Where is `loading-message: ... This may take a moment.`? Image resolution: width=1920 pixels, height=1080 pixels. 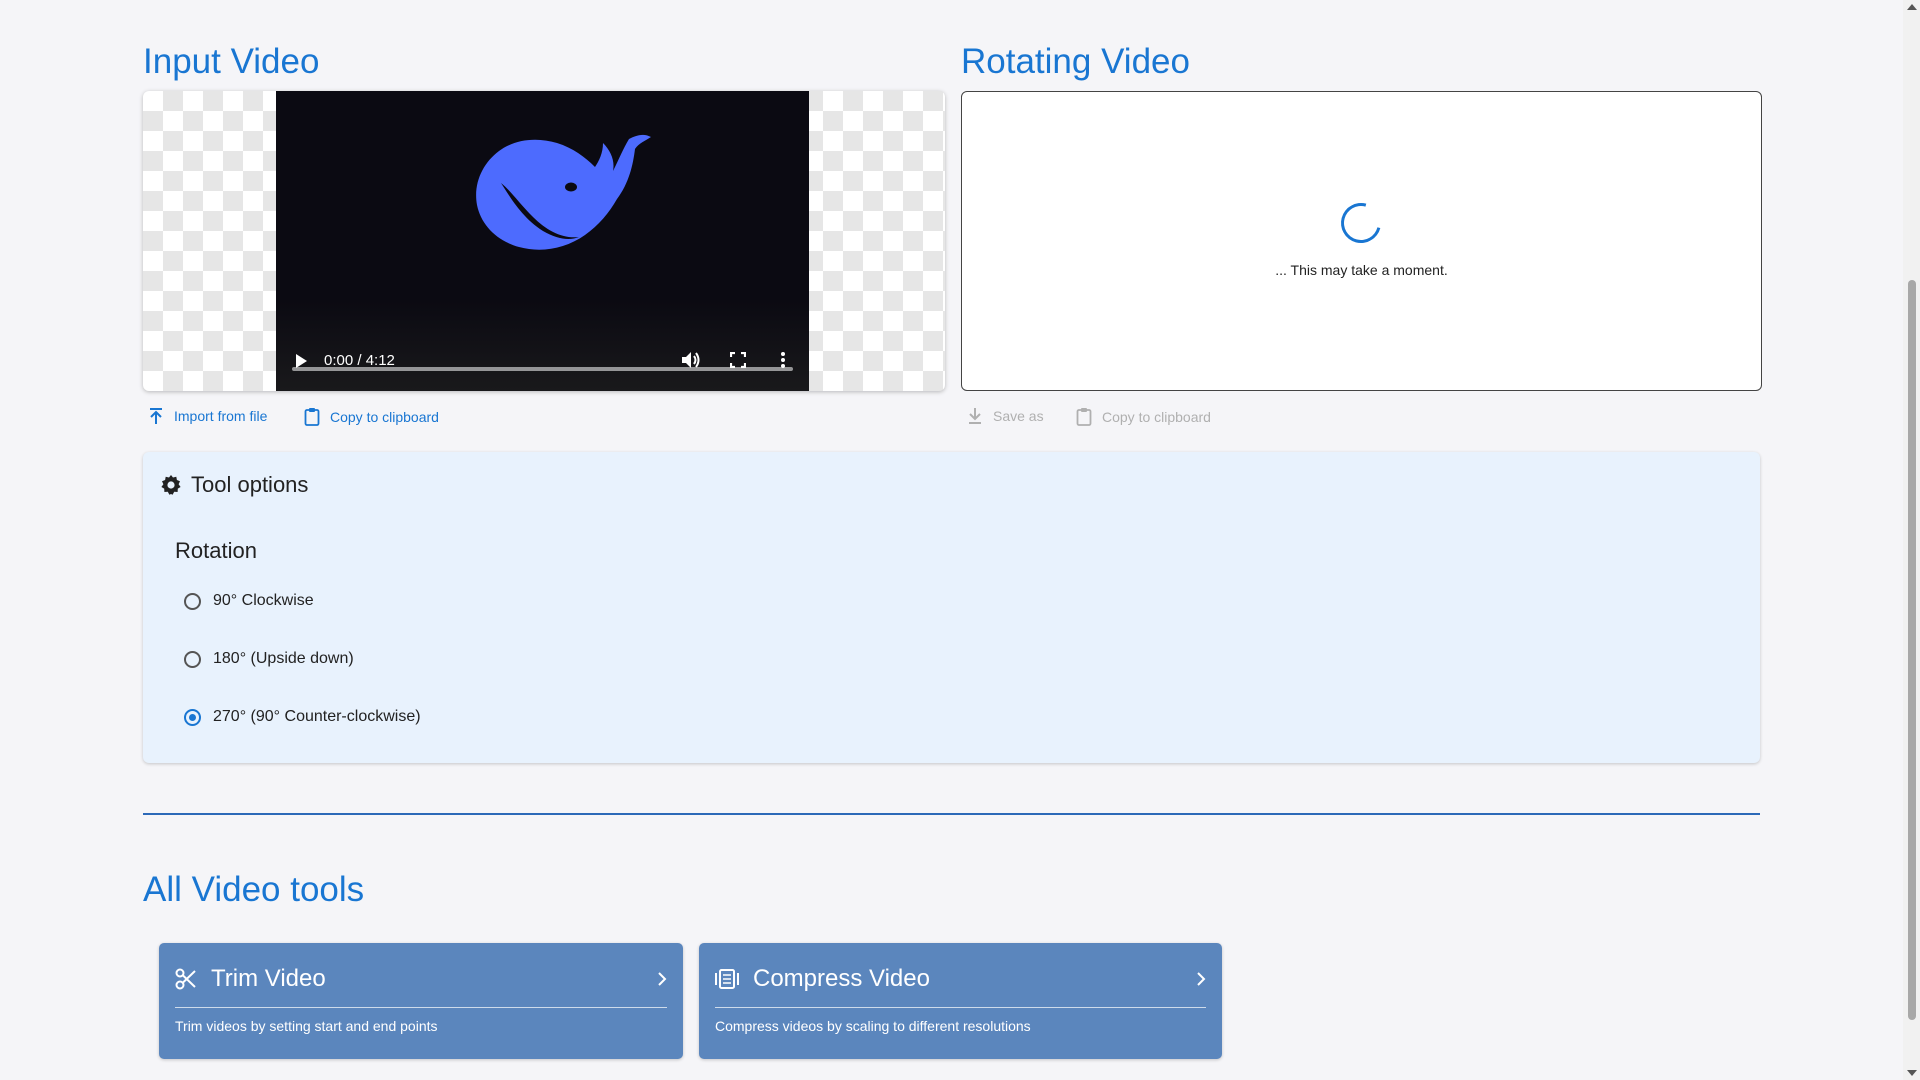 loading-message: ... This may take a moment. is located at coordinates (1361, 270).